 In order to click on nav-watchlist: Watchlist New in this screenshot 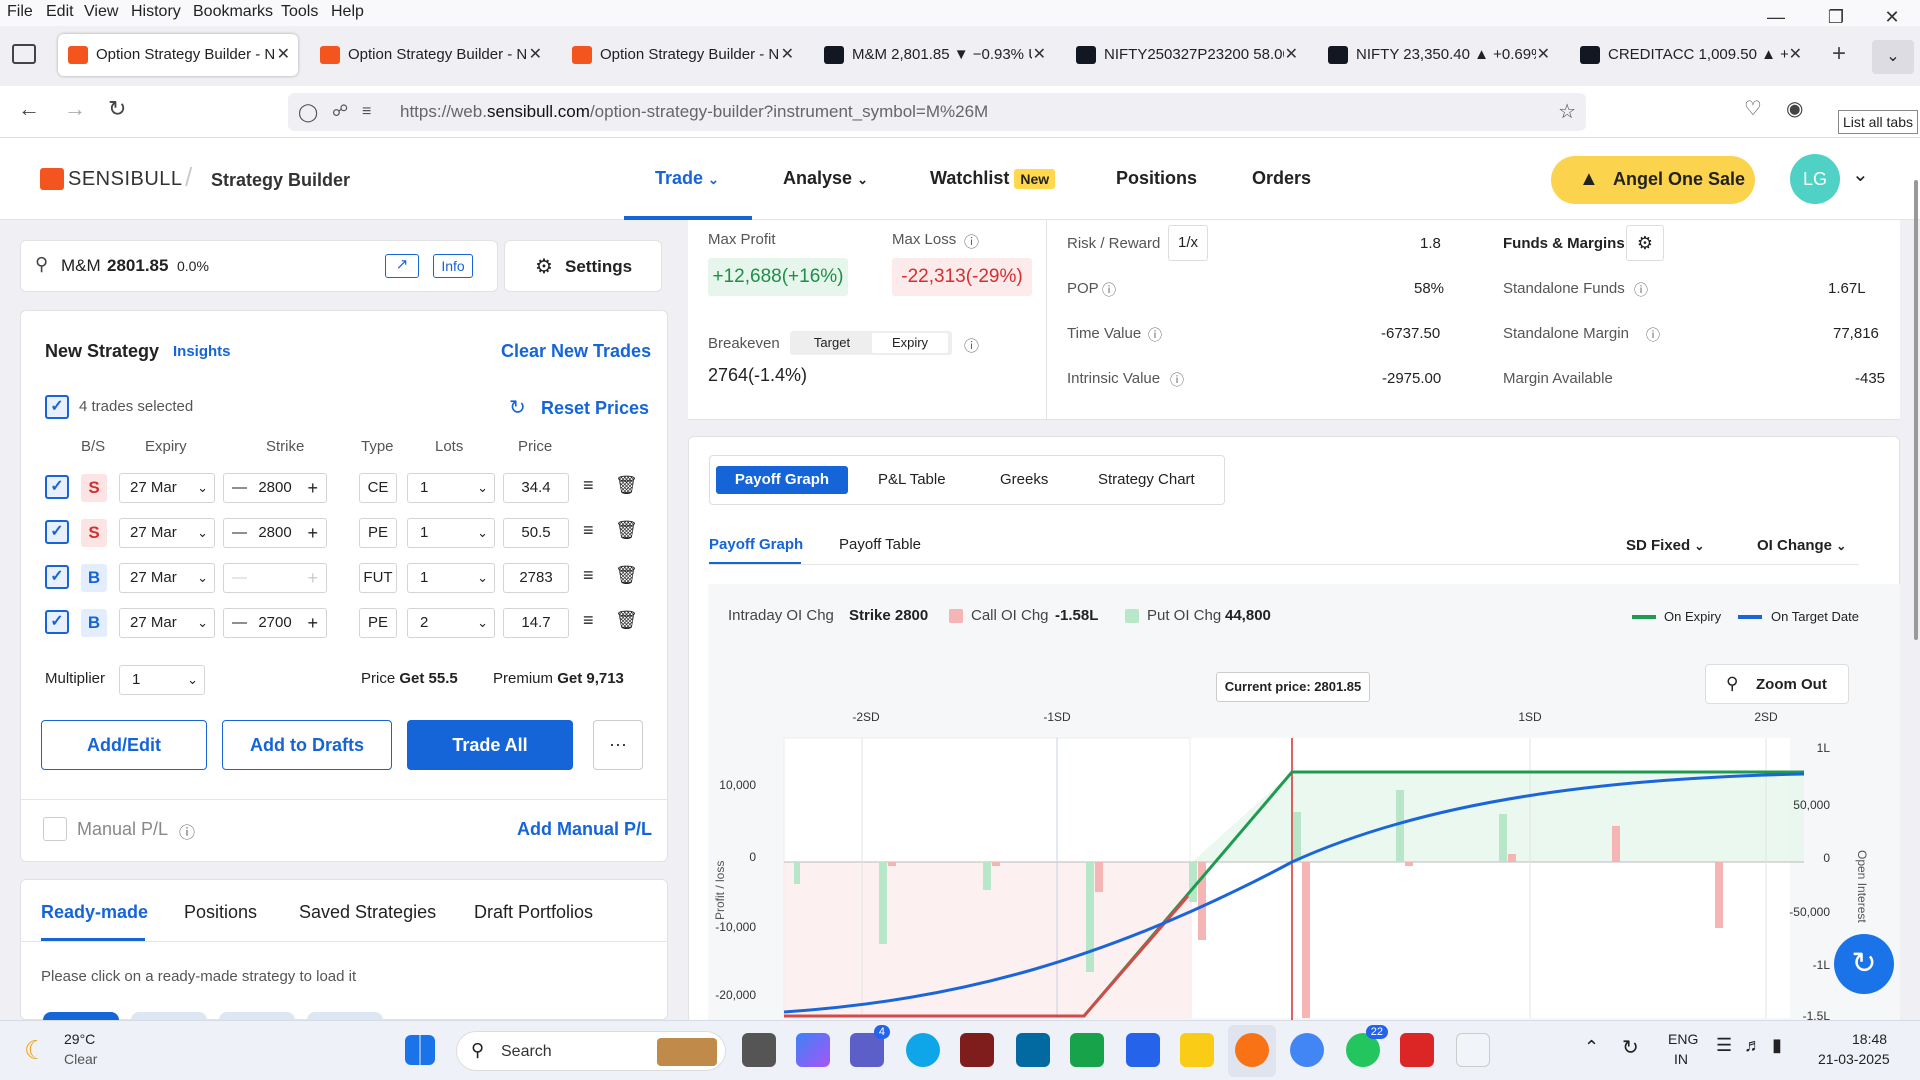, I will do `click(993, 178)`.